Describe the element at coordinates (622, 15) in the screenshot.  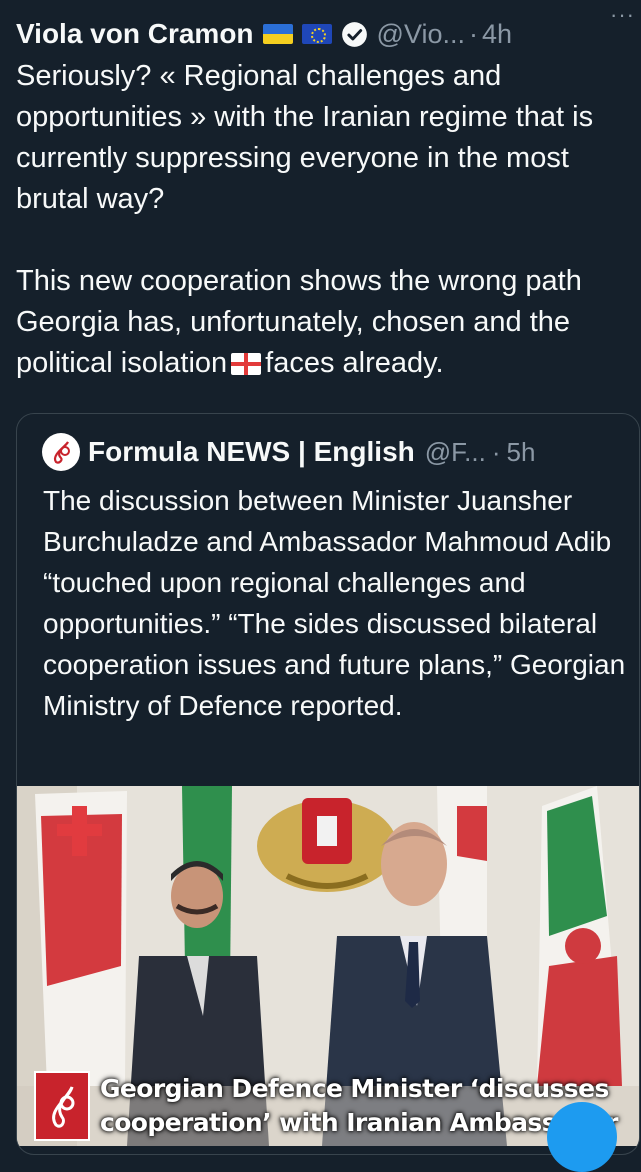
I see `more-options-icon: ···` at that location.